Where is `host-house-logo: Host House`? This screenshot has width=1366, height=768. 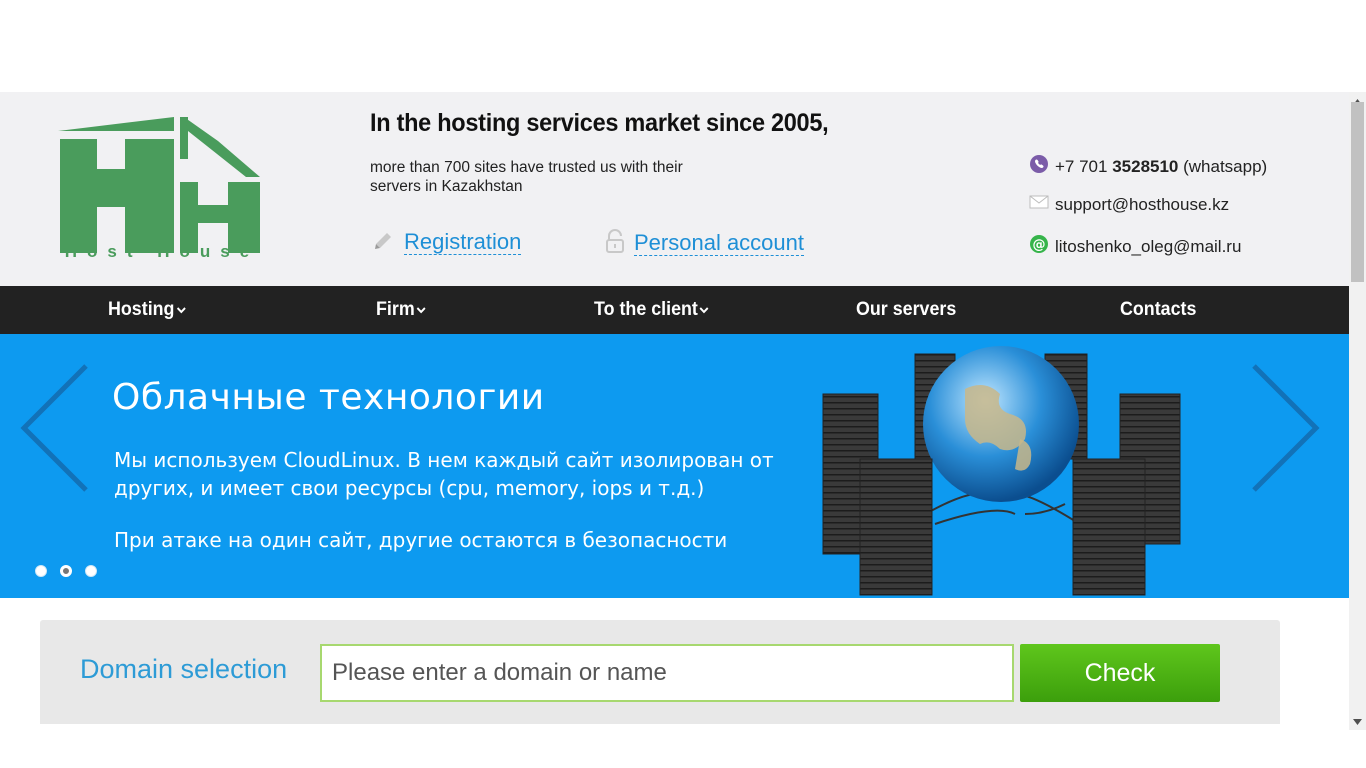
host-house-logo: Host House is located at coordinates (163, 192).